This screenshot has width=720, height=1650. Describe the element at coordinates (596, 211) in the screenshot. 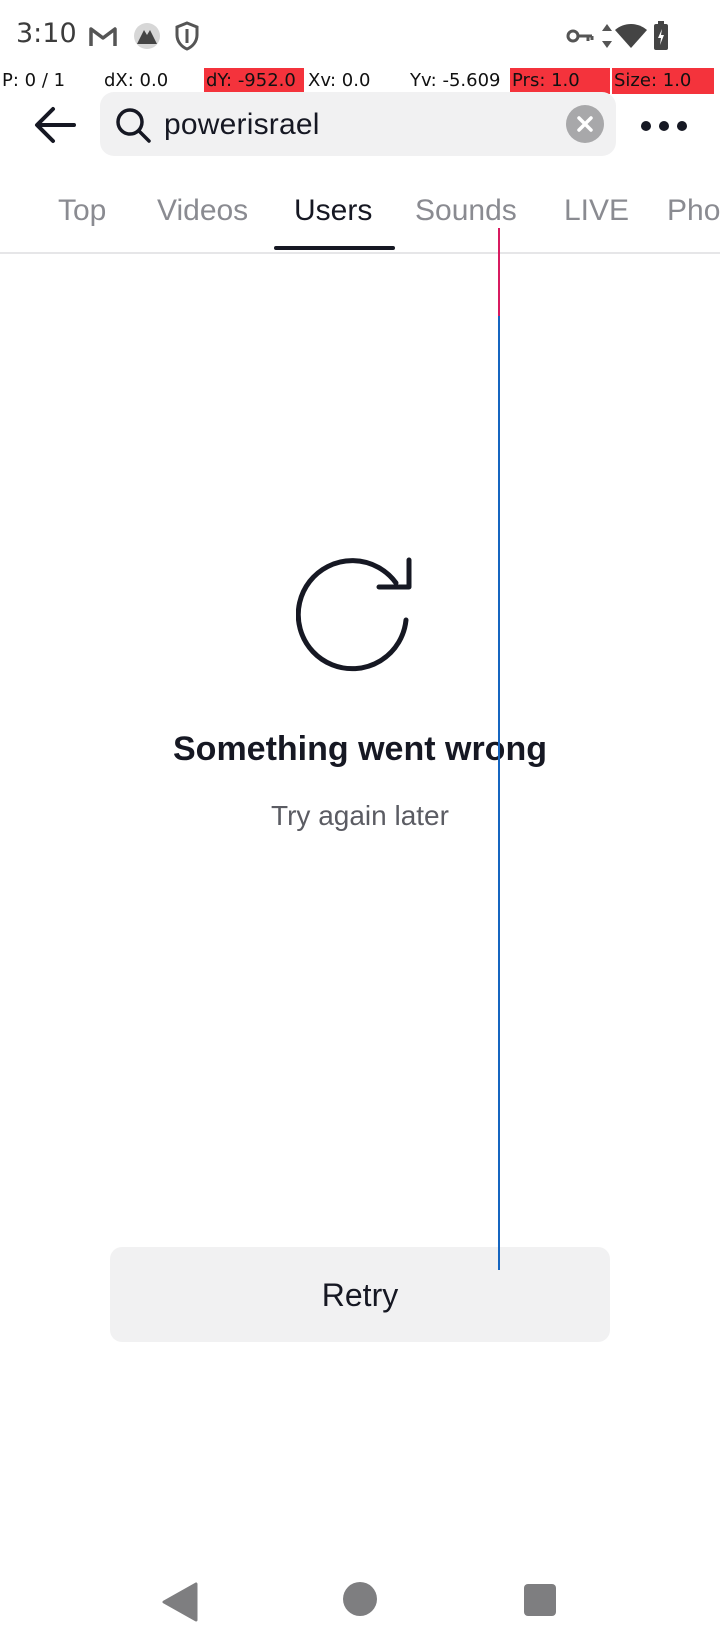

I see `tab-live: LIVE` at that location.